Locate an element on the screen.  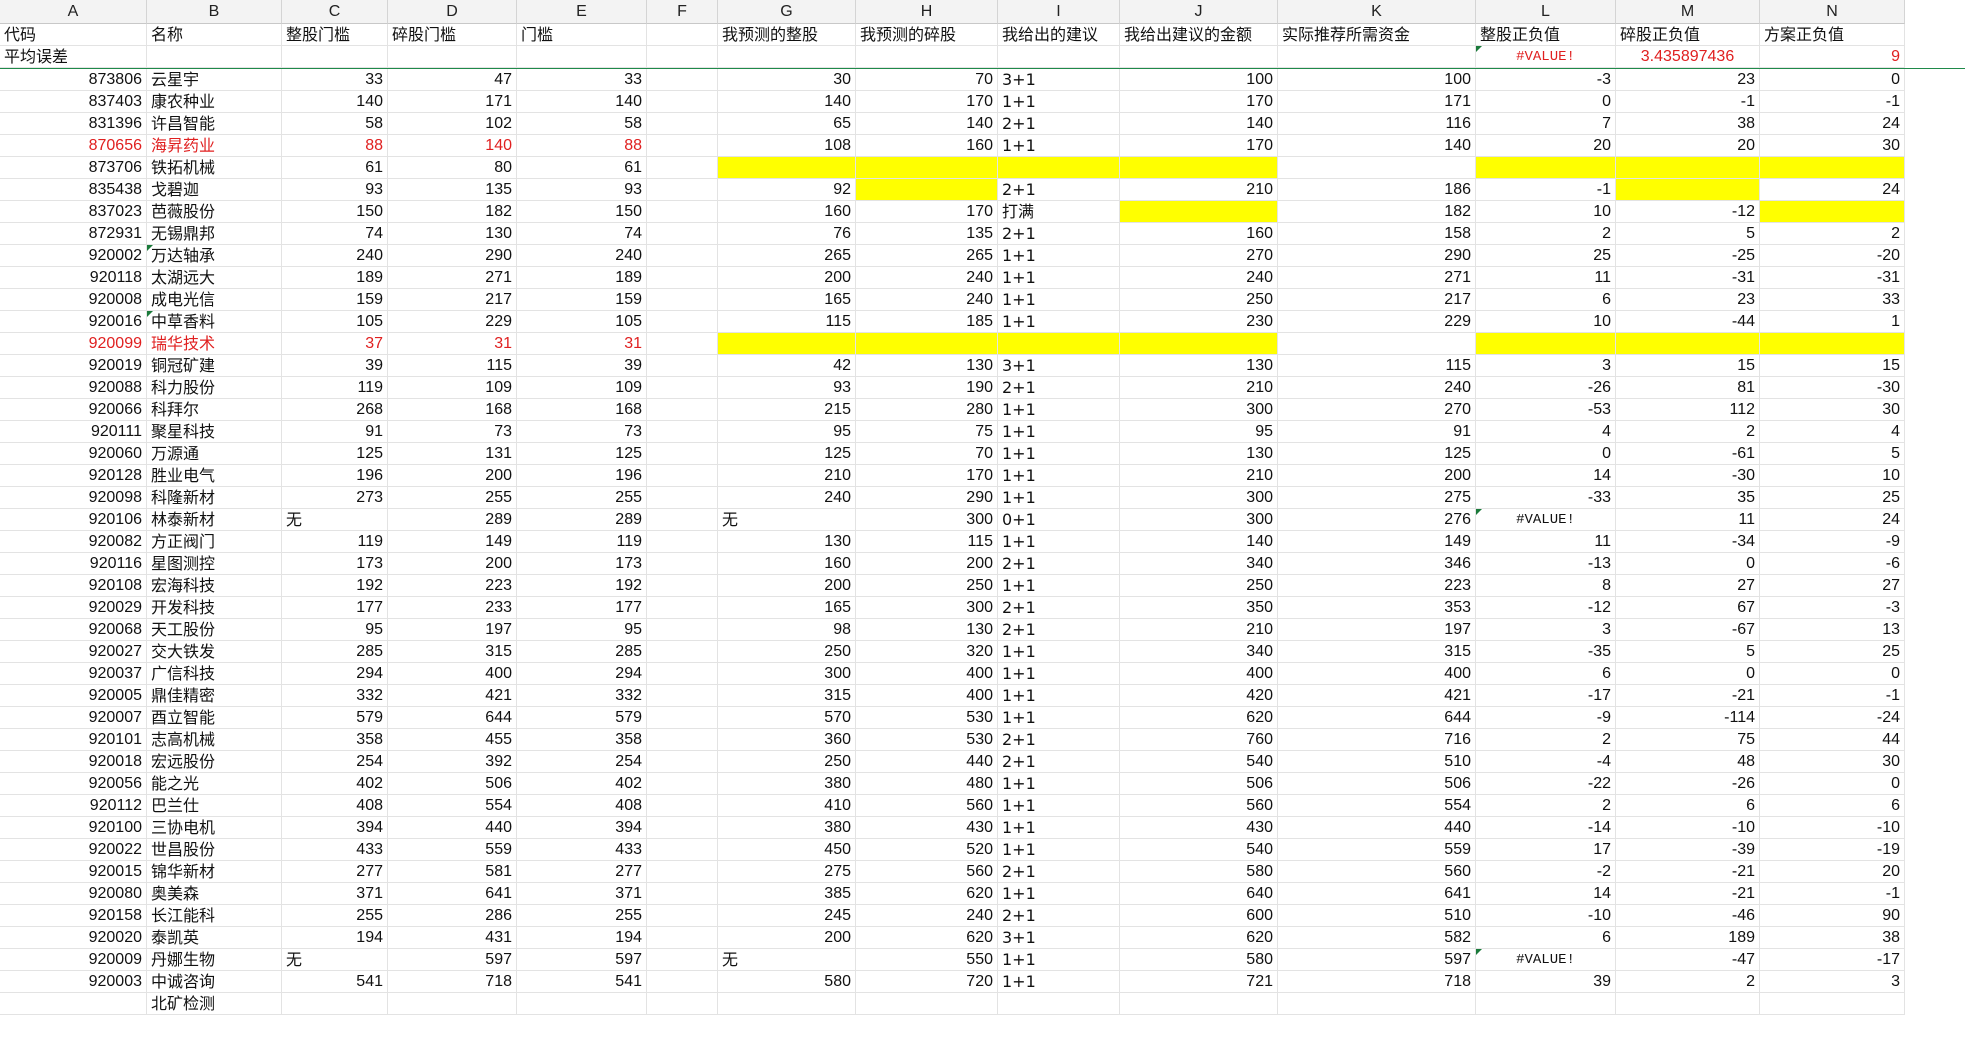
table-cell-e: 192 is located at coordinates (582, 586).